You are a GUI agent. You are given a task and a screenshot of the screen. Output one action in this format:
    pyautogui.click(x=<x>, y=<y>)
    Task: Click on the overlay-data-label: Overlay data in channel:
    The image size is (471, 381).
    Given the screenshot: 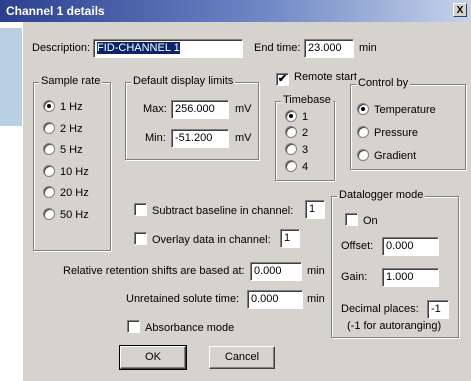 What is the action you would take?
    pyautogui.click(x=211, y=240)
    